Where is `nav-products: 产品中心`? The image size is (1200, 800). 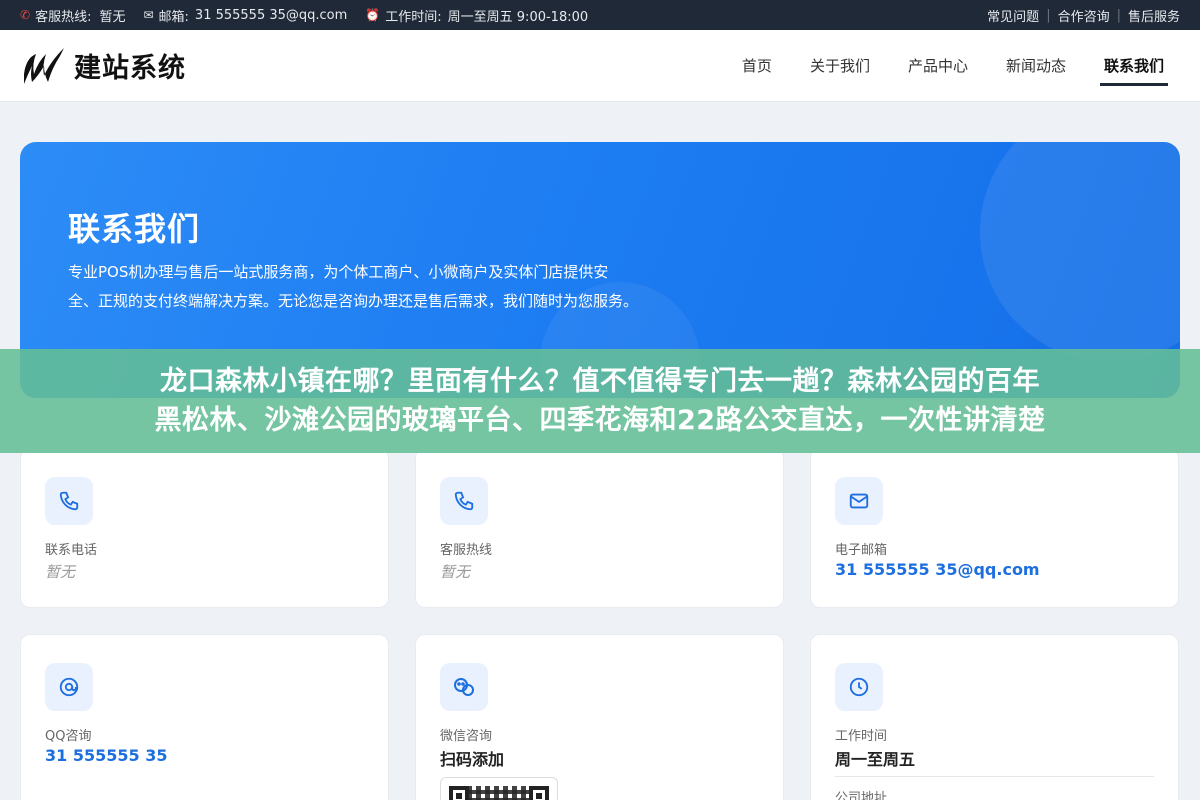
nav-products: 产品中心 is located at coordinates (938, 66).